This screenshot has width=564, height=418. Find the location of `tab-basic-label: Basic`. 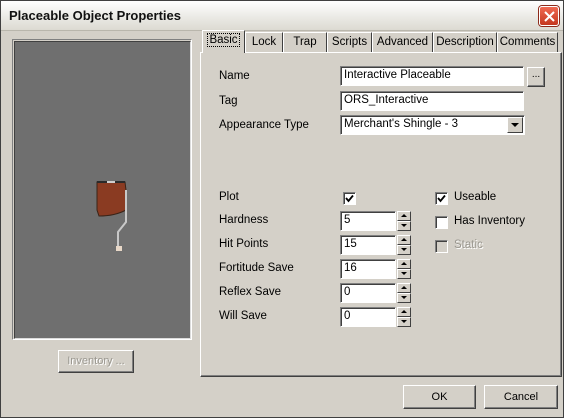

tab-basic-label: Basic is located at coordinates (223, 40).